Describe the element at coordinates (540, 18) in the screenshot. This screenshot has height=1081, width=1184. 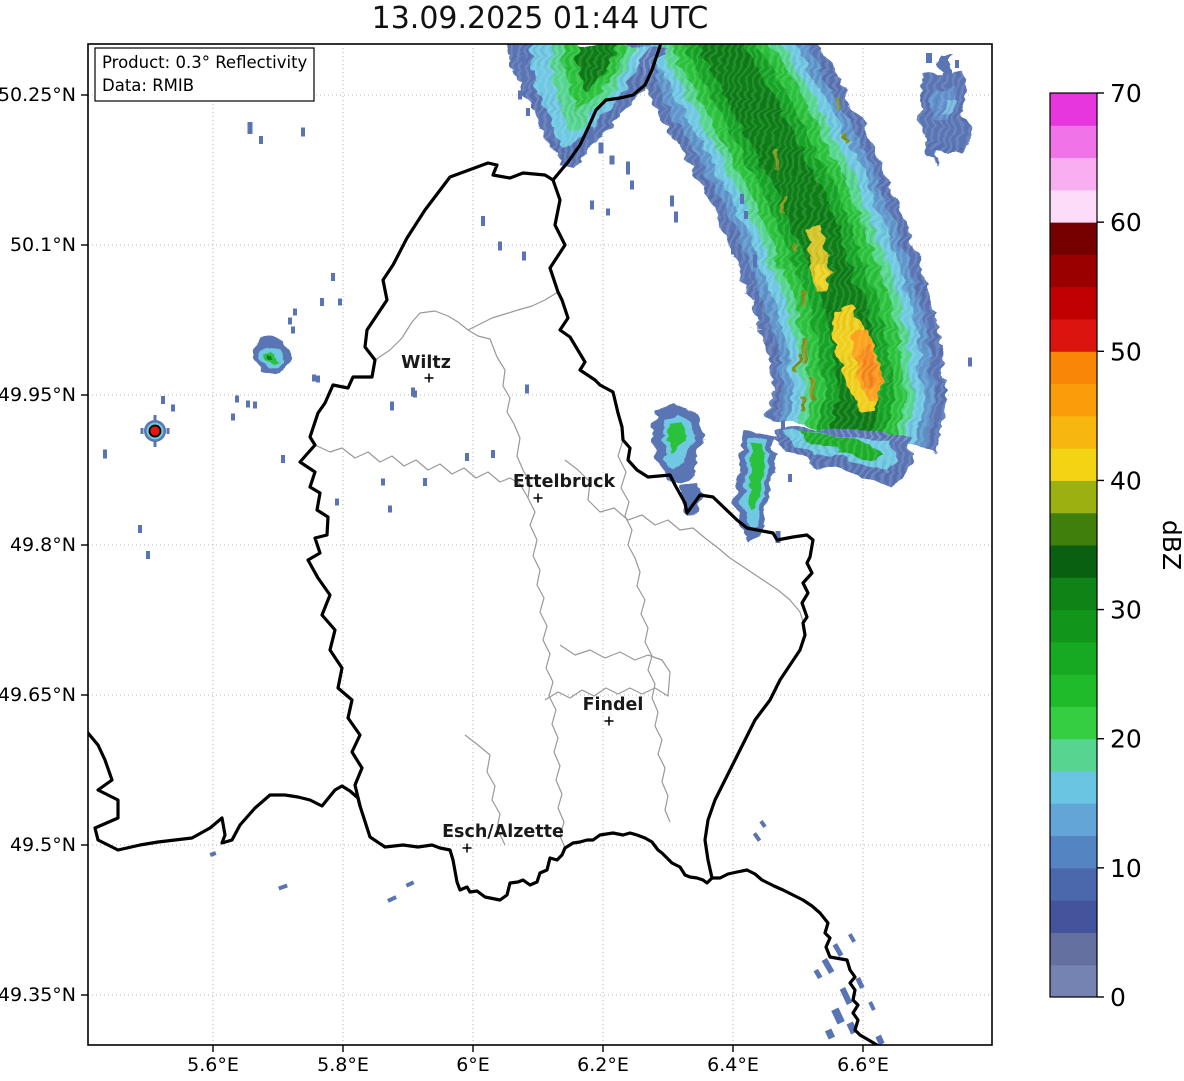
I see `plot-title: 13.09.2025 01:44 UTC` at that location.